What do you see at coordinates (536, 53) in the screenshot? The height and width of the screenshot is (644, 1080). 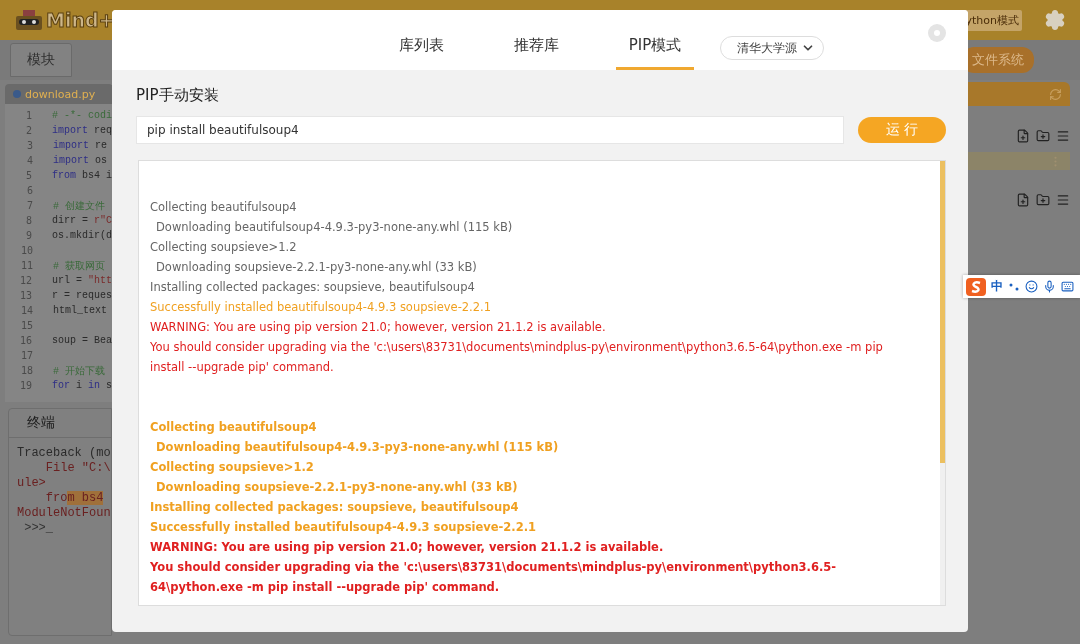 I see `dialog-tab: 推荐库` at bounding box center [536, 53].